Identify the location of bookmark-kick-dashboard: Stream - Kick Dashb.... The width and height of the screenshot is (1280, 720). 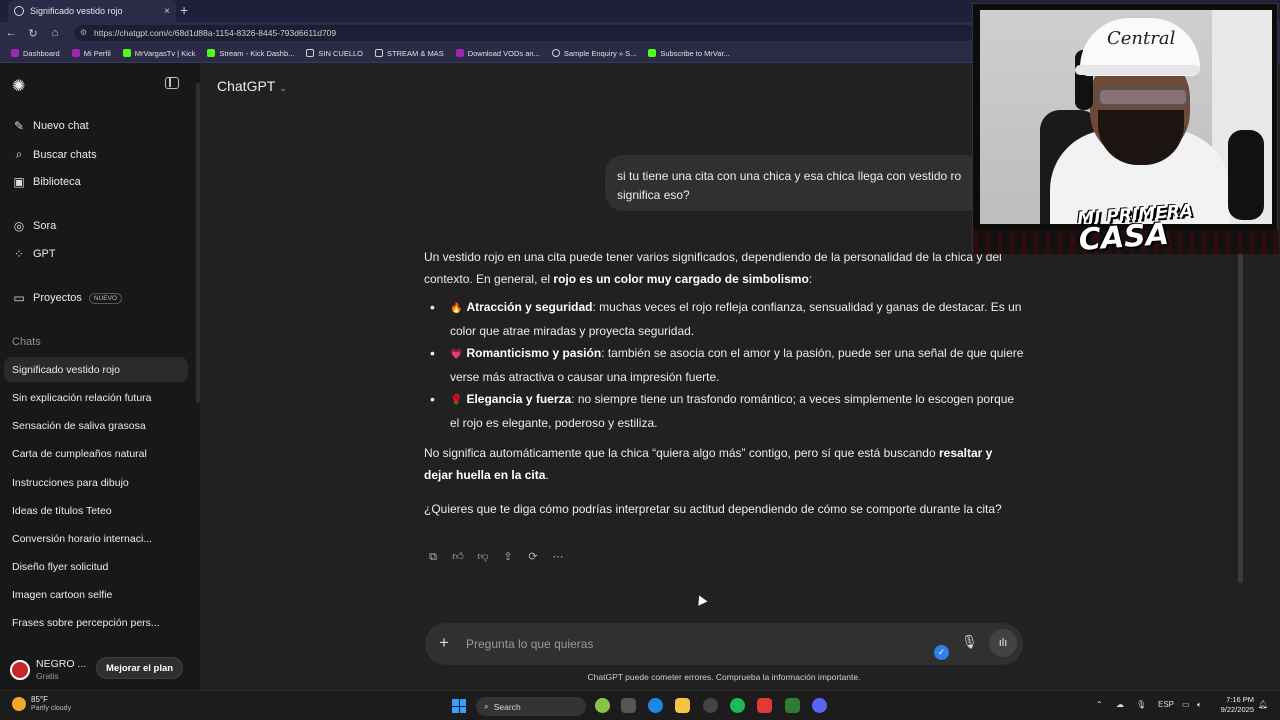
(250, 53).